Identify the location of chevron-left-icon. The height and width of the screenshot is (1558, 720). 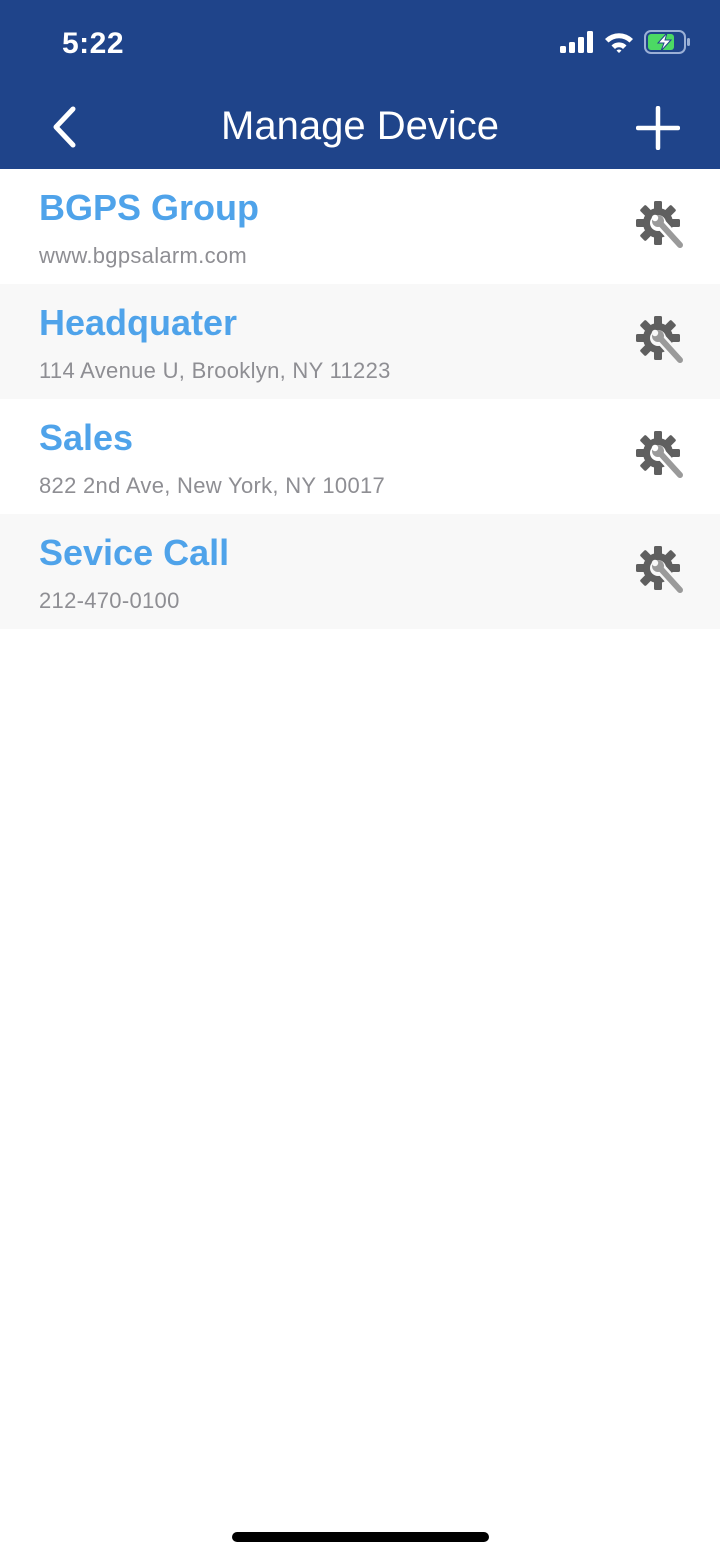
(64, 127).